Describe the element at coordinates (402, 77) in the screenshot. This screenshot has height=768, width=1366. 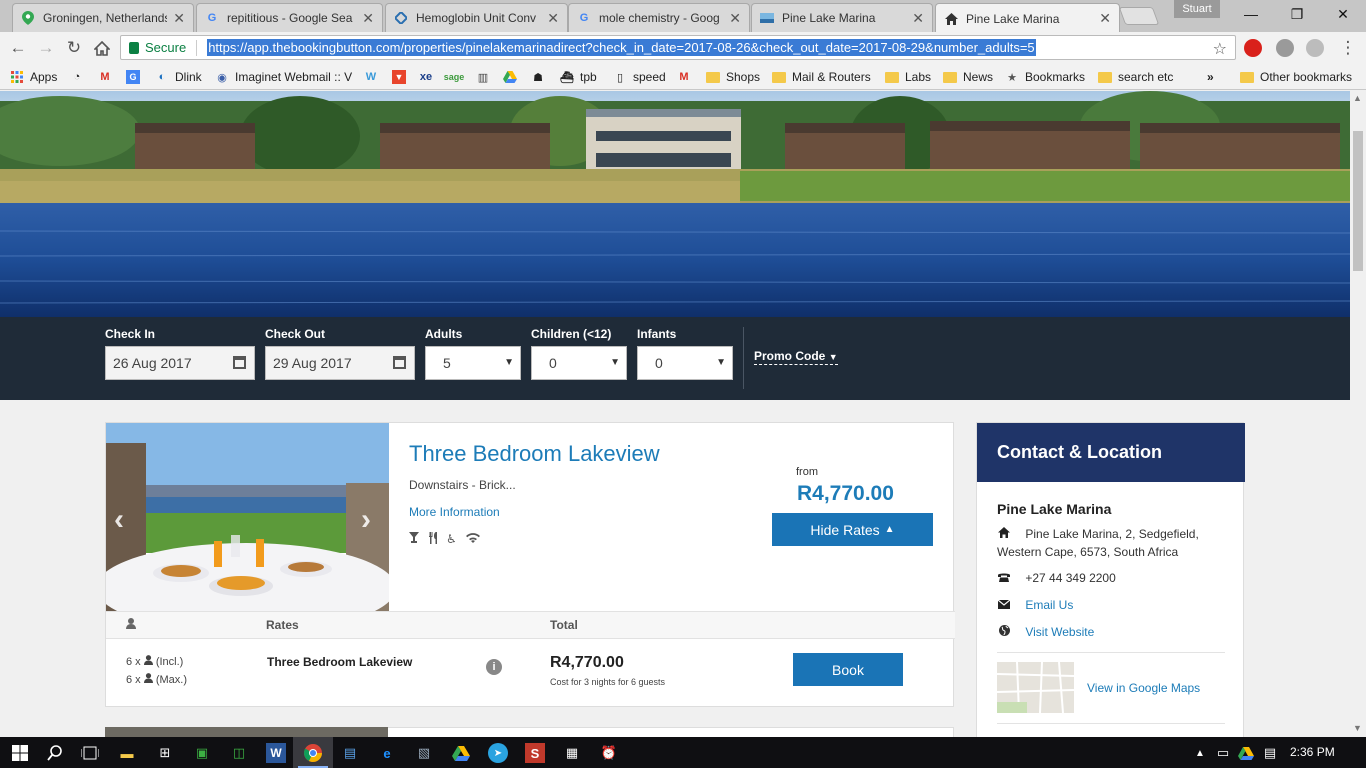
I see `bookmark-shield: ▼` at that location.